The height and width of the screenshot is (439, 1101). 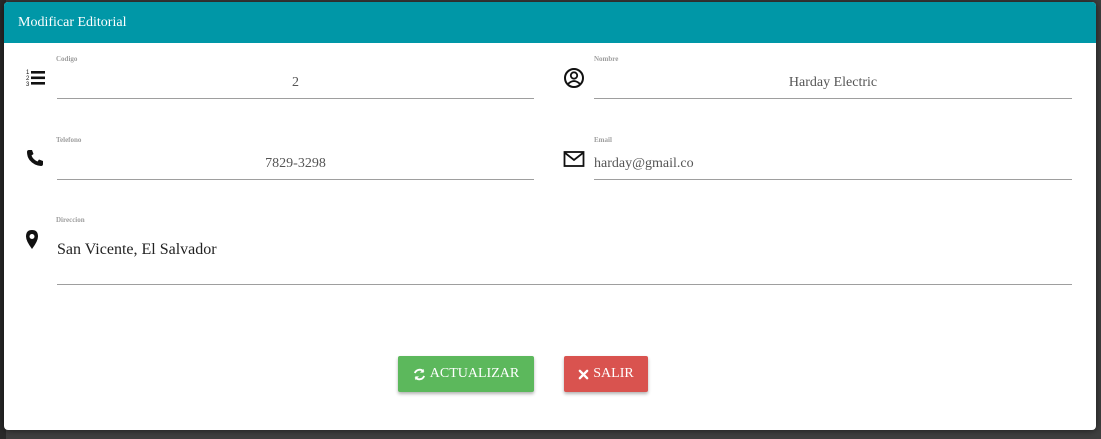 I want to click on envelope-icon, so click(x=574, y=159).